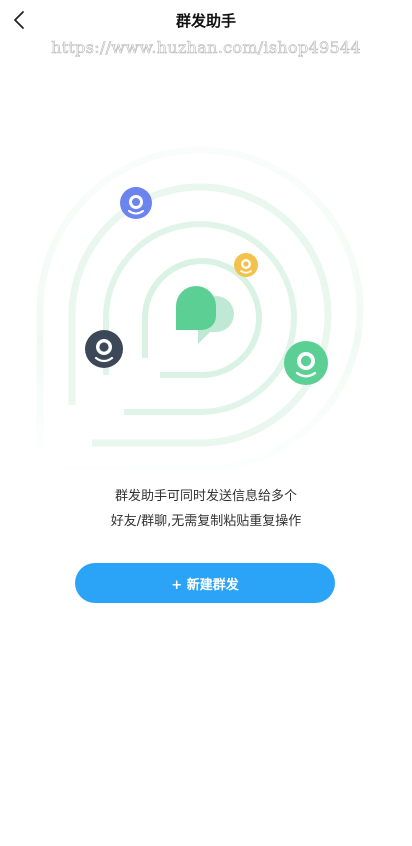 The image size is (412, 846). What do you see at coordinates (206, 521) in the screenshot?
I see `description-line: 好友/群聊,无需复制粘贴重复操作` at bounding box center [206, 521].